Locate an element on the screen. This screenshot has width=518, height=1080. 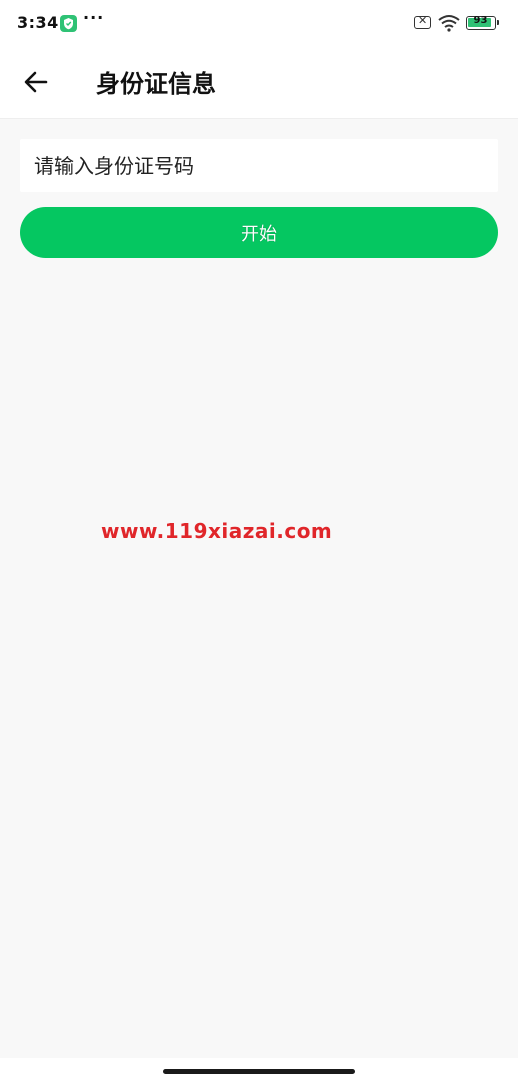
gesture-bar is located at coordinates (259, 1069).